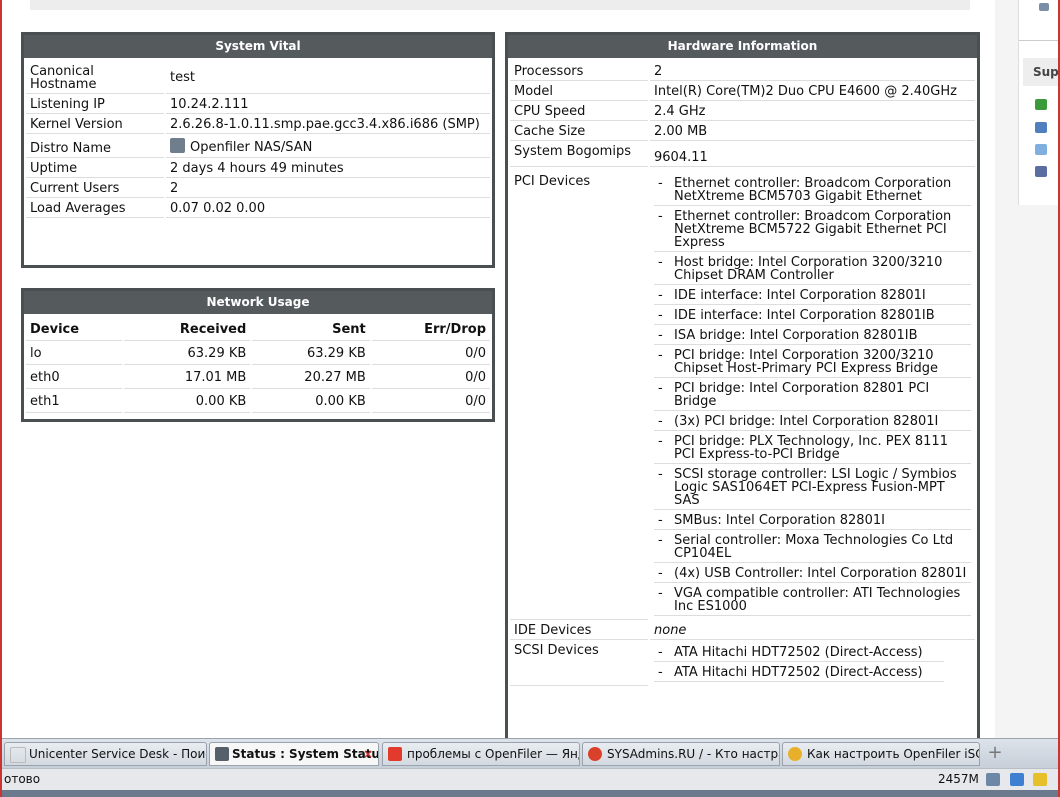 The width and height of the screenshot is (1060, 797). What do you see at coordinates (742, 112) in the screenshot?
I see `table-row: CPU Speed 2.4 GHz` at bounding box center [742, 112].